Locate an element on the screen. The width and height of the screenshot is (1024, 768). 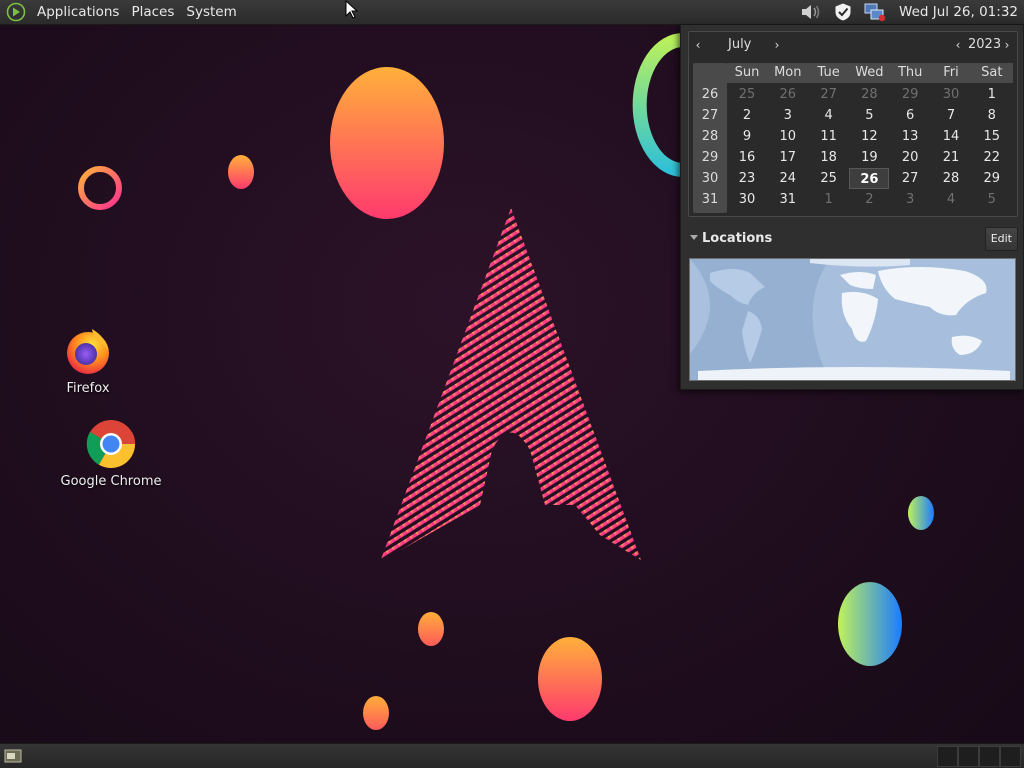
week-number: 28 is located at coordinates (710, 136).